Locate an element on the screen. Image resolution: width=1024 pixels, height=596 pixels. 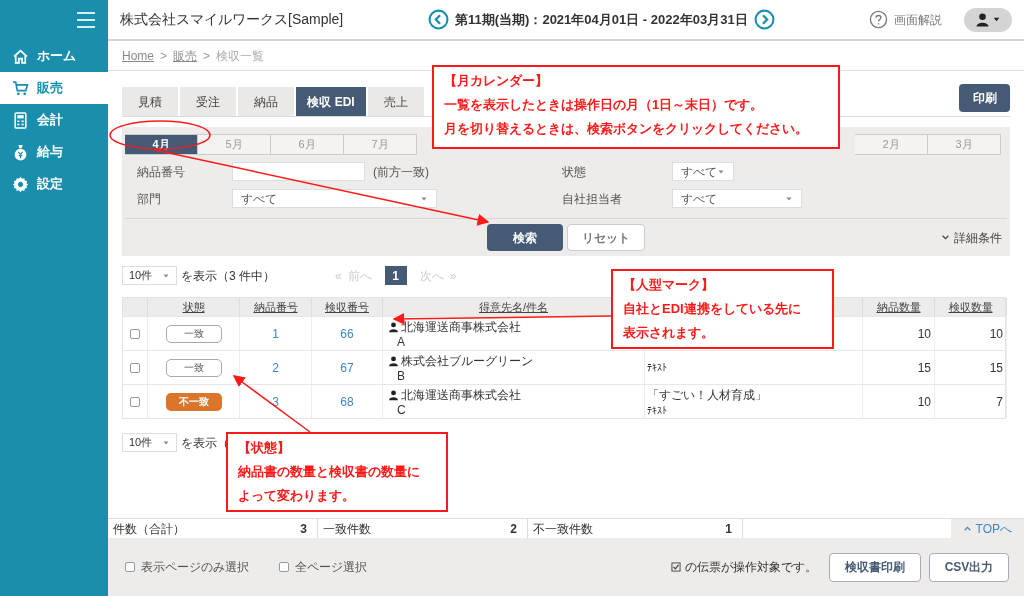
previous-mark: « is located at coordinates (338, 276).